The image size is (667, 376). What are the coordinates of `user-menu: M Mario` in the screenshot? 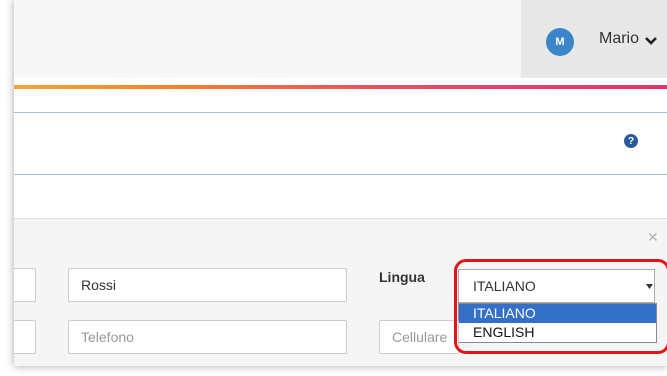 It's located at (594, 39).